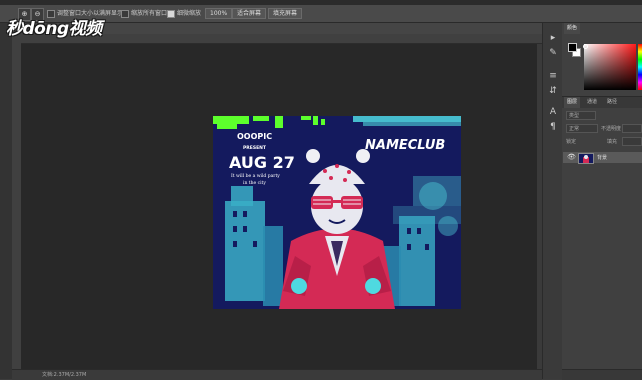 This screenshot has height=380, width=642. What do you see at coordinates (553, 201) in the screenshot?
I see `panel-icon-strip: ▸ ✎ ≡ ⇵ A ¶` at bounding box center [553, 201].